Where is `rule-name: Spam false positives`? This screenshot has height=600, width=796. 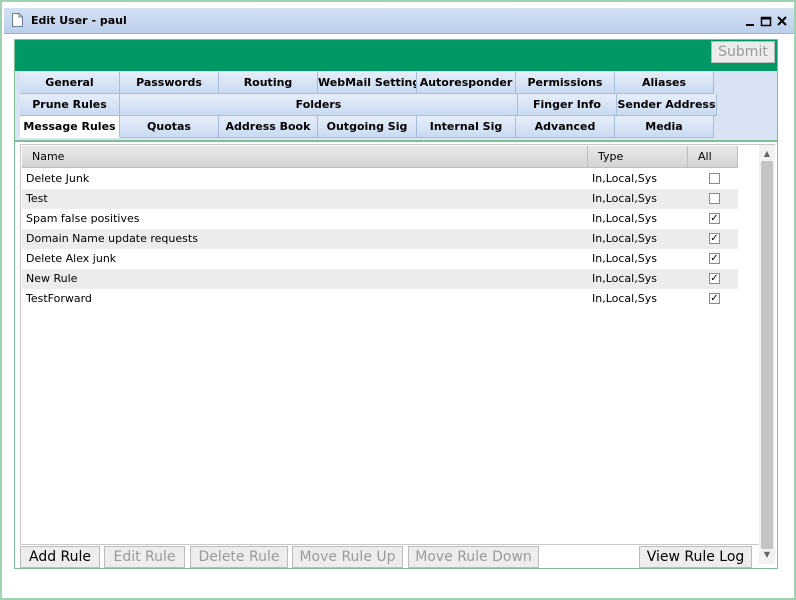 rule-name: Spam false positives is located at coordinates (83, 218).